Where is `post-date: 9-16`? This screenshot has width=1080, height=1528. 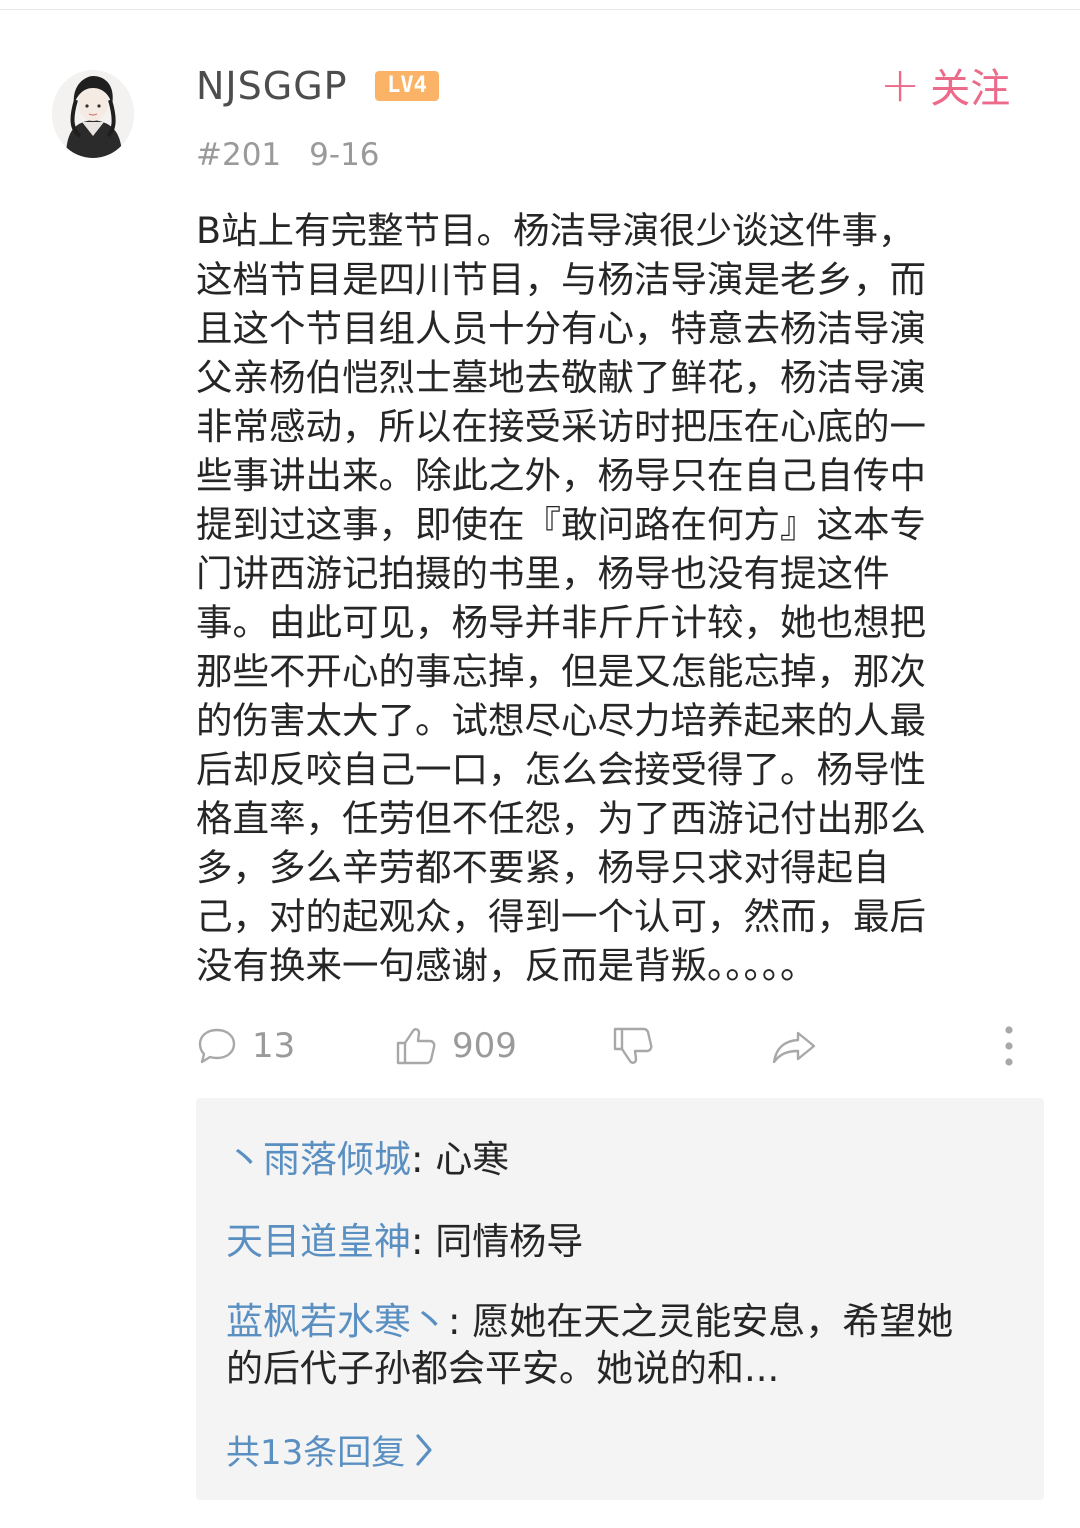
post-date: 9-16 is located at coordinates (344, 155).